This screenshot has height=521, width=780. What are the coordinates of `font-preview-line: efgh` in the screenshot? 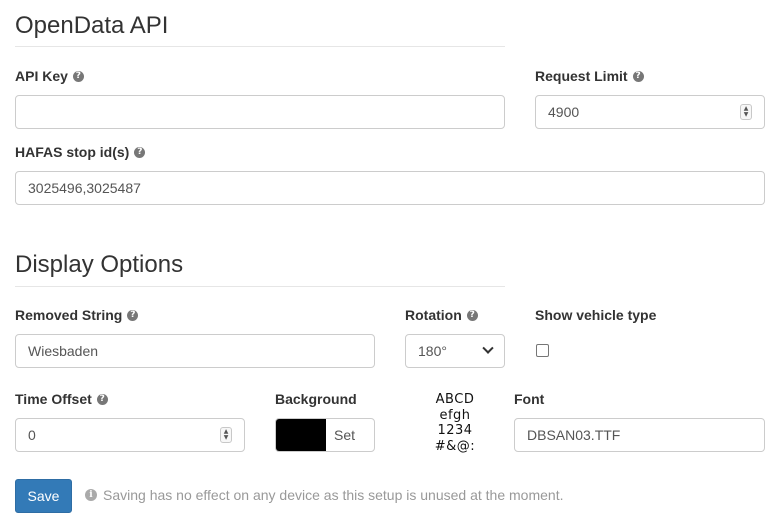 It's located at (455, 415).